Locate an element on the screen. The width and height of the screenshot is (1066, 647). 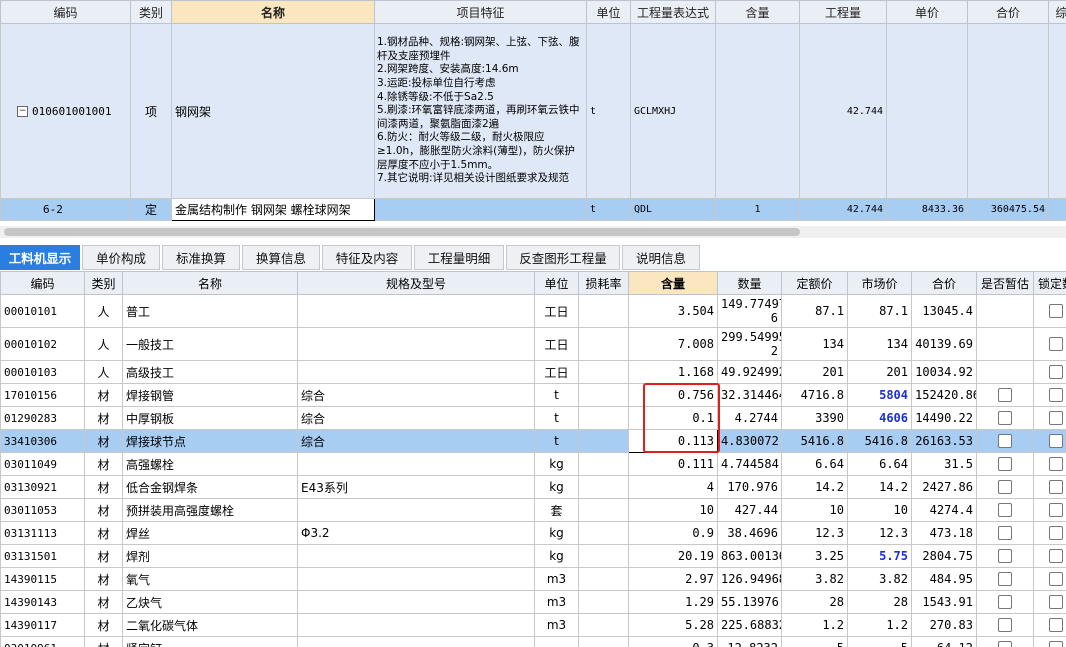
quota-code-cell: 6-2 is located at coordinates (65, 209).